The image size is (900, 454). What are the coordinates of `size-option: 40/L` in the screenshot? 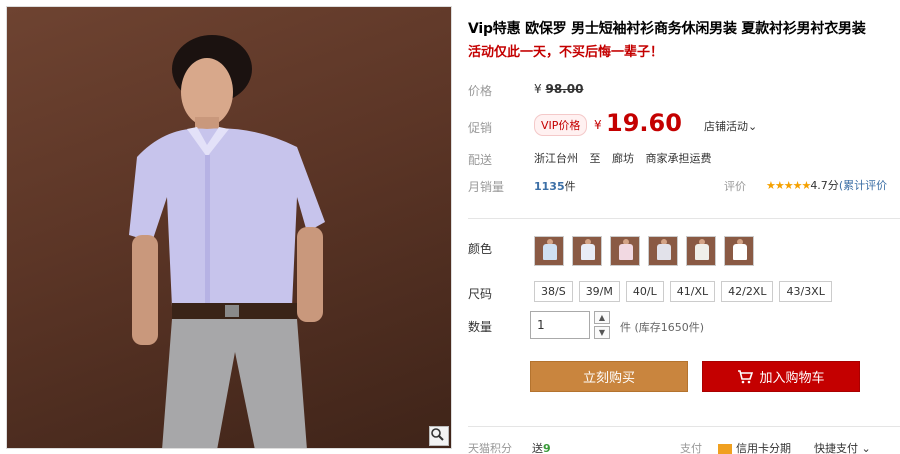 It's located at (644, 291).